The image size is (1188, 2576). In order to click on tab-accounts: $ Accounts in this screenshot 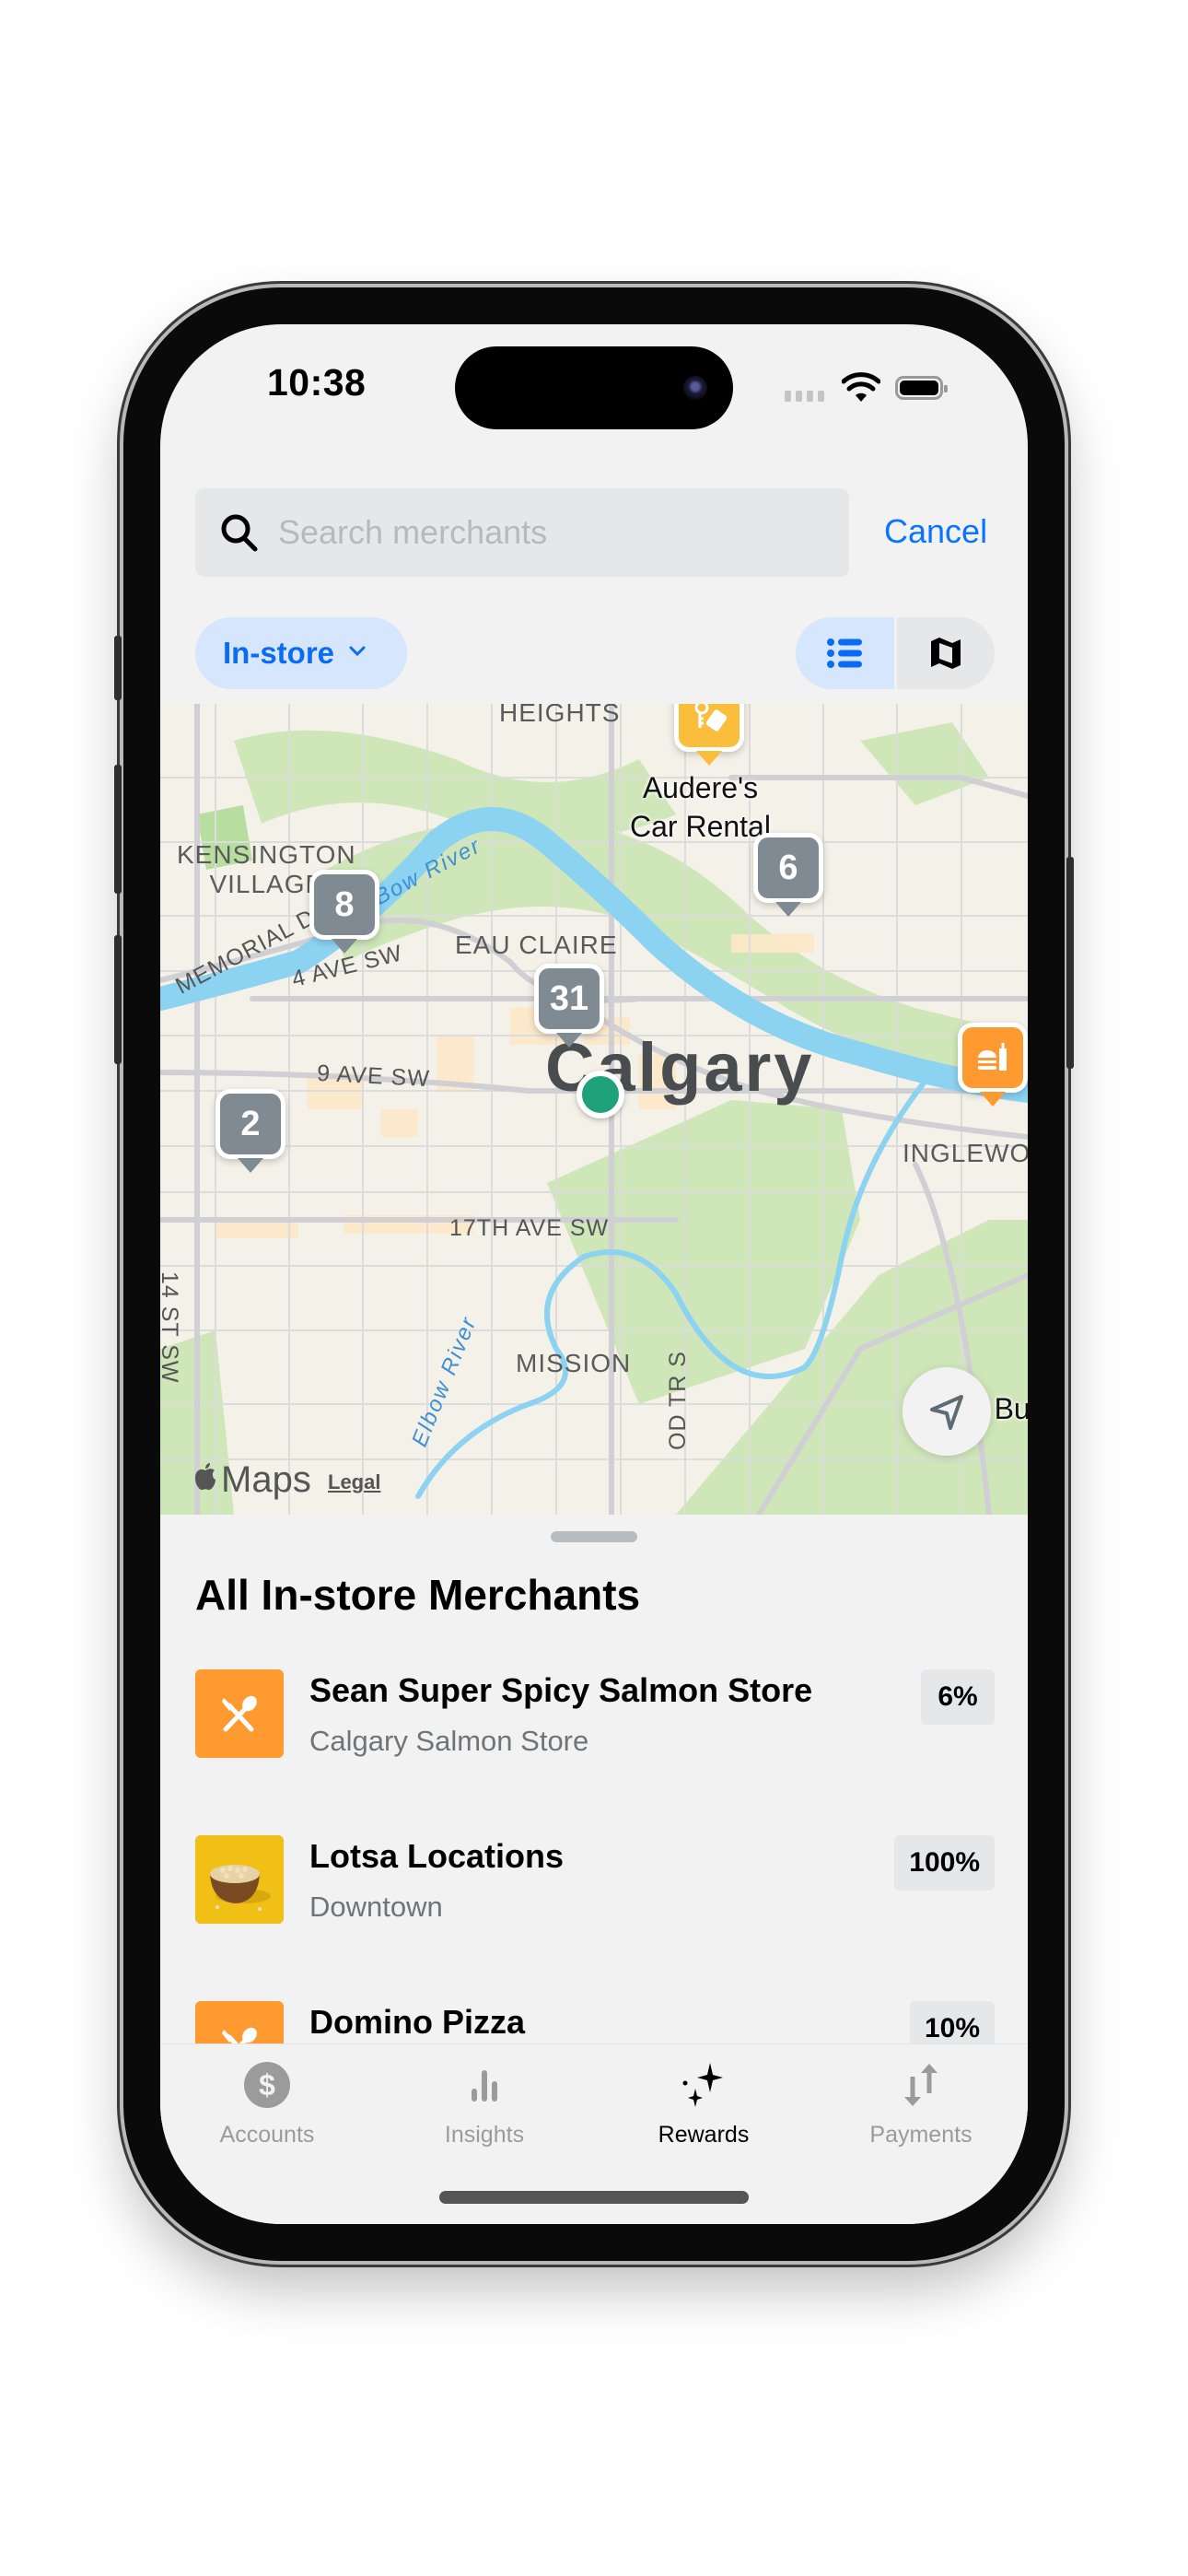, I will do `click(267, 2103)`.